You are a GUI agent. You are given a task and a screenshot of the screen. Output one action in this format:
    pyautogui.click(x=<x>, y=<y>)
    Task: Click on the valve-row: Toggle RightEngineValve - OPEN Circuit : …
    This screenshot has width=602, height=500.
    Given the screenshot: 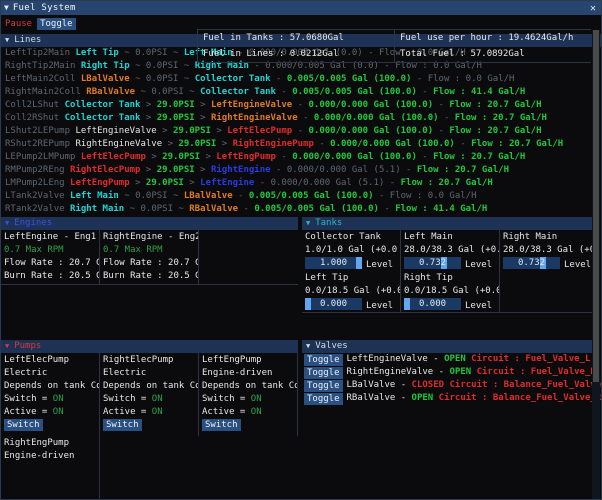 What is the action you would take?
    pyautogui.click(x=450, y=372)
    